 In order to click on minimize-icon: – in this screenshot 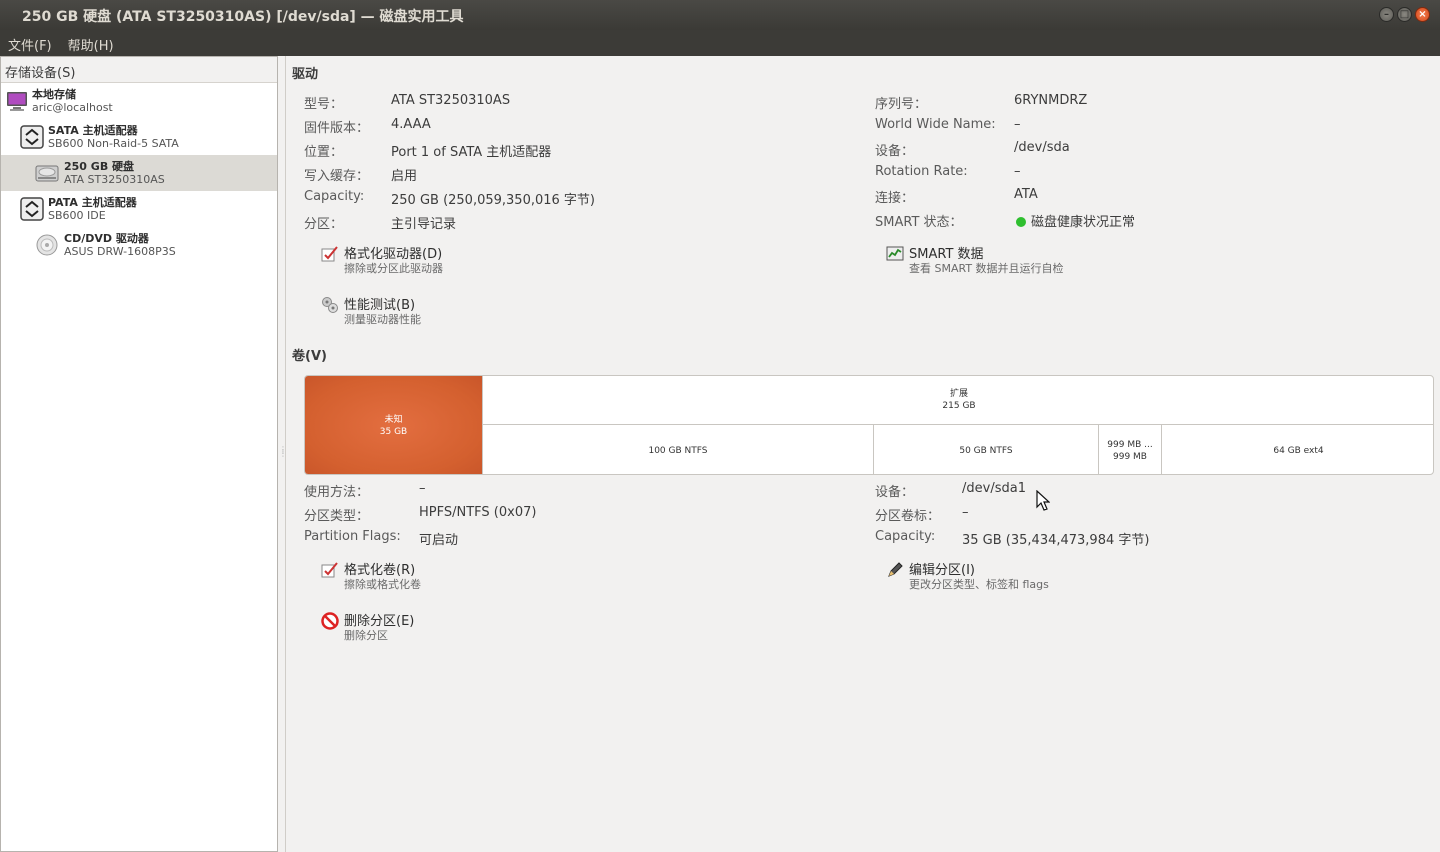, I will do `click(1386, 14)`.